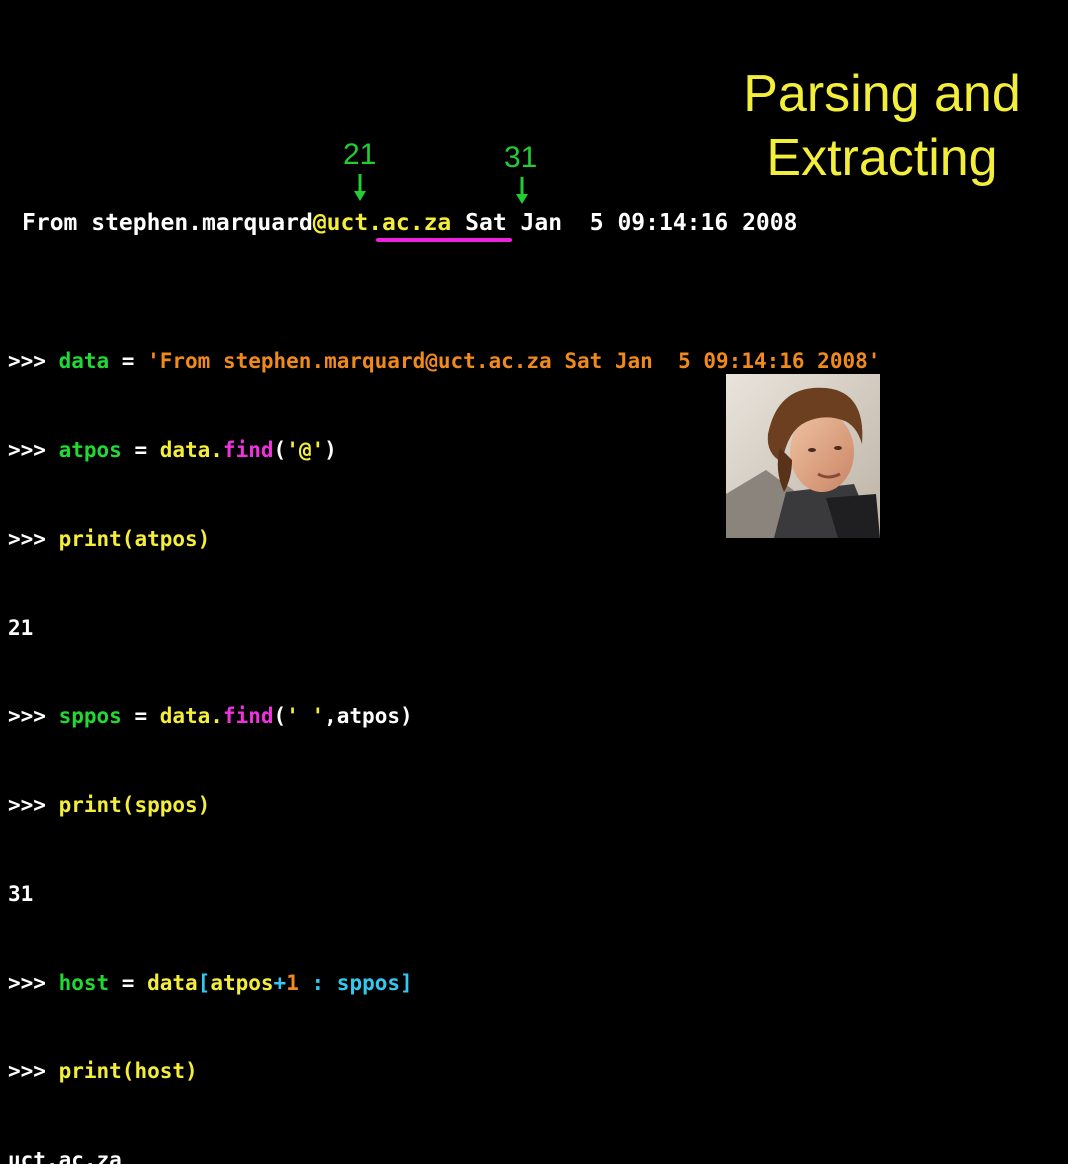 This screenshot has height=1164, width=1068. What do you see at coordinates (444, 240) in the screenshot?
I see `host-underline` at bounding box center [444, 240].